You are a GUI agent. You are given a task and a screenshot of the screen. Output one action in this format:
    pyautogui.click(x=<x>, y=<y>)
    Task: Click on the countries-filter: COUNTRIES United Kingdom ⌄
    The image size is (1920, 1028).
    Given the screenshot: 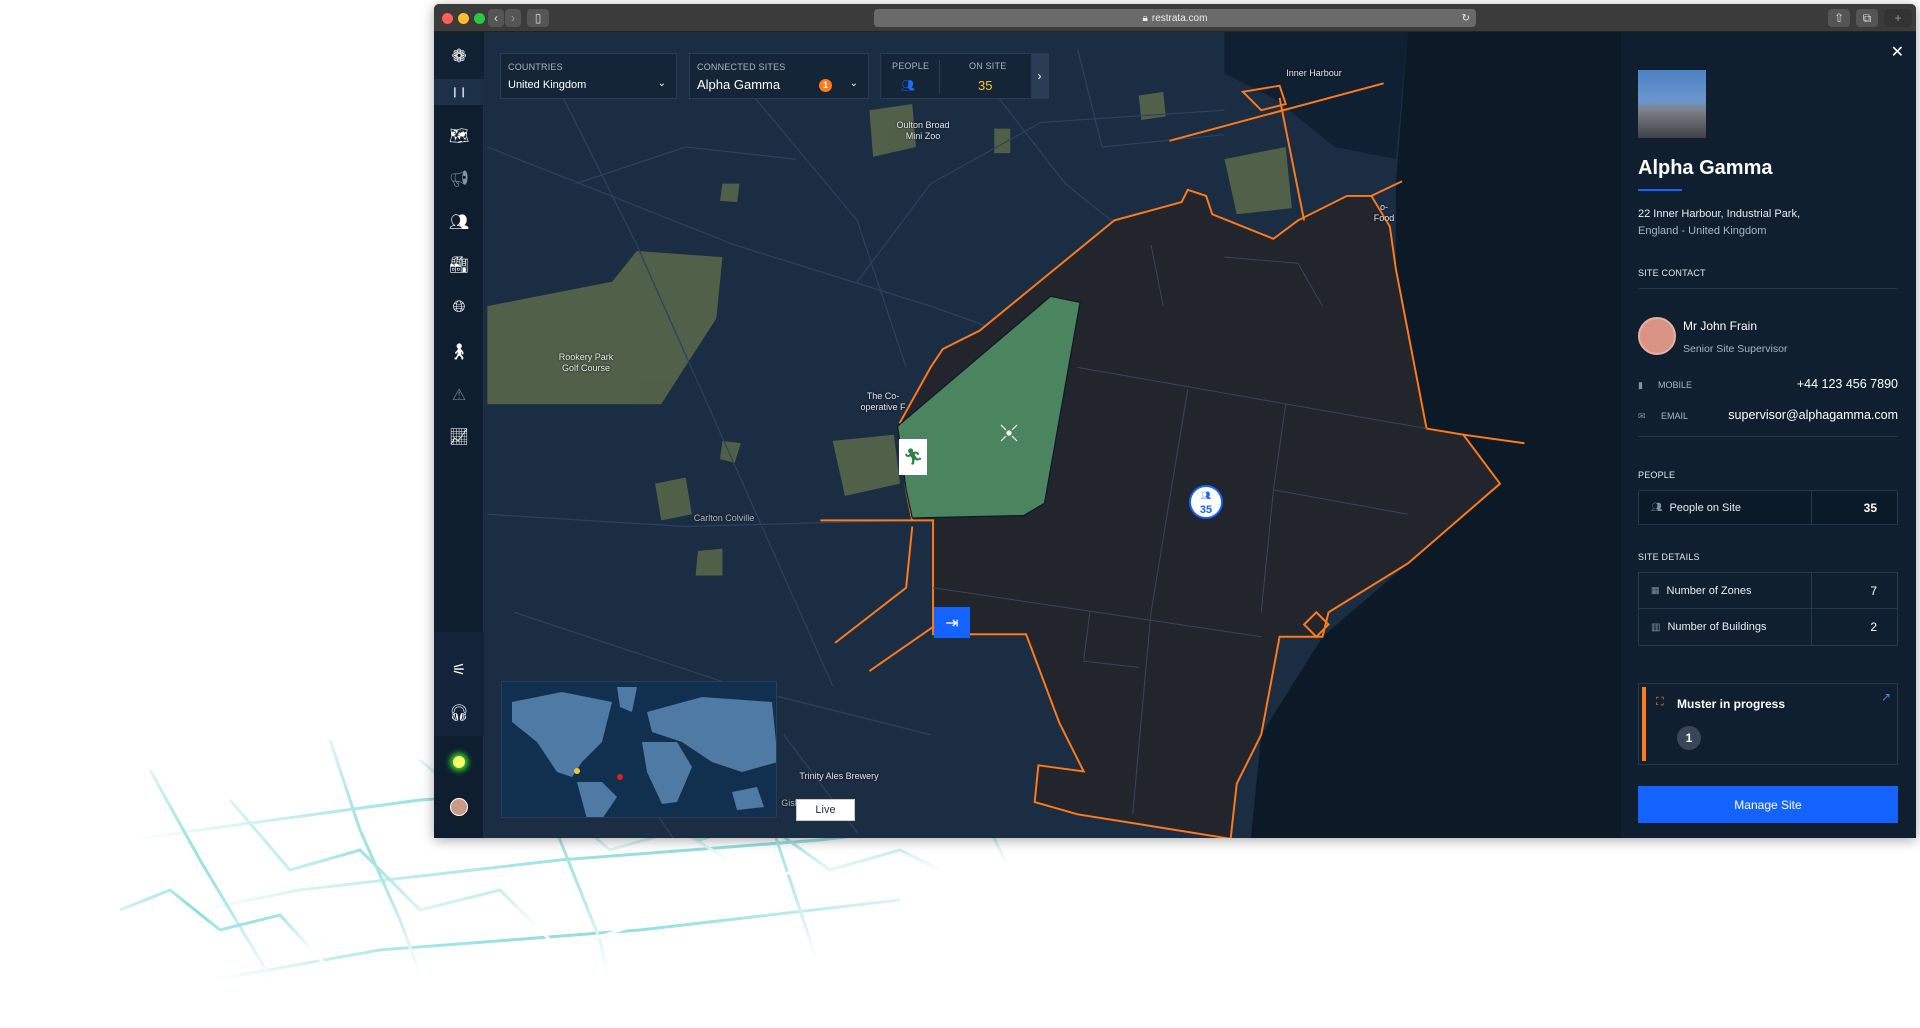 What is the action you would take?
    pyautogui.click(x=588, y=76)
    